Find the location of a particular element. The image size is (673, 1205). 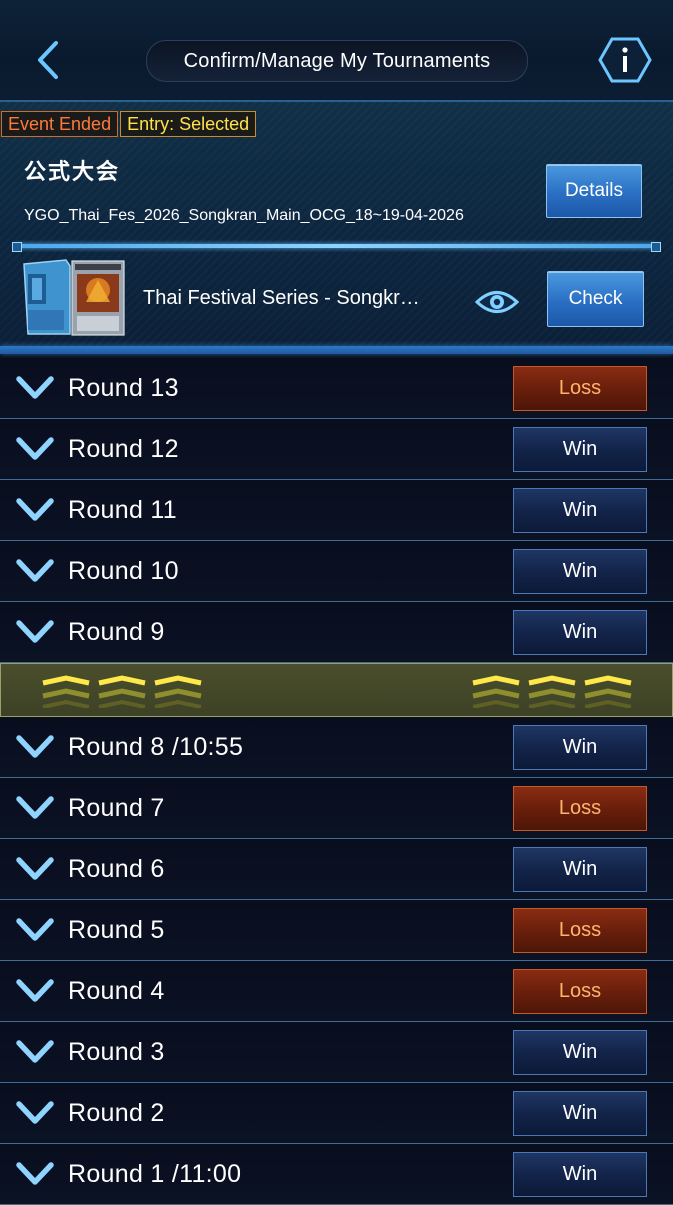

round-label: Round 12 is located at coordinates (123, 449).